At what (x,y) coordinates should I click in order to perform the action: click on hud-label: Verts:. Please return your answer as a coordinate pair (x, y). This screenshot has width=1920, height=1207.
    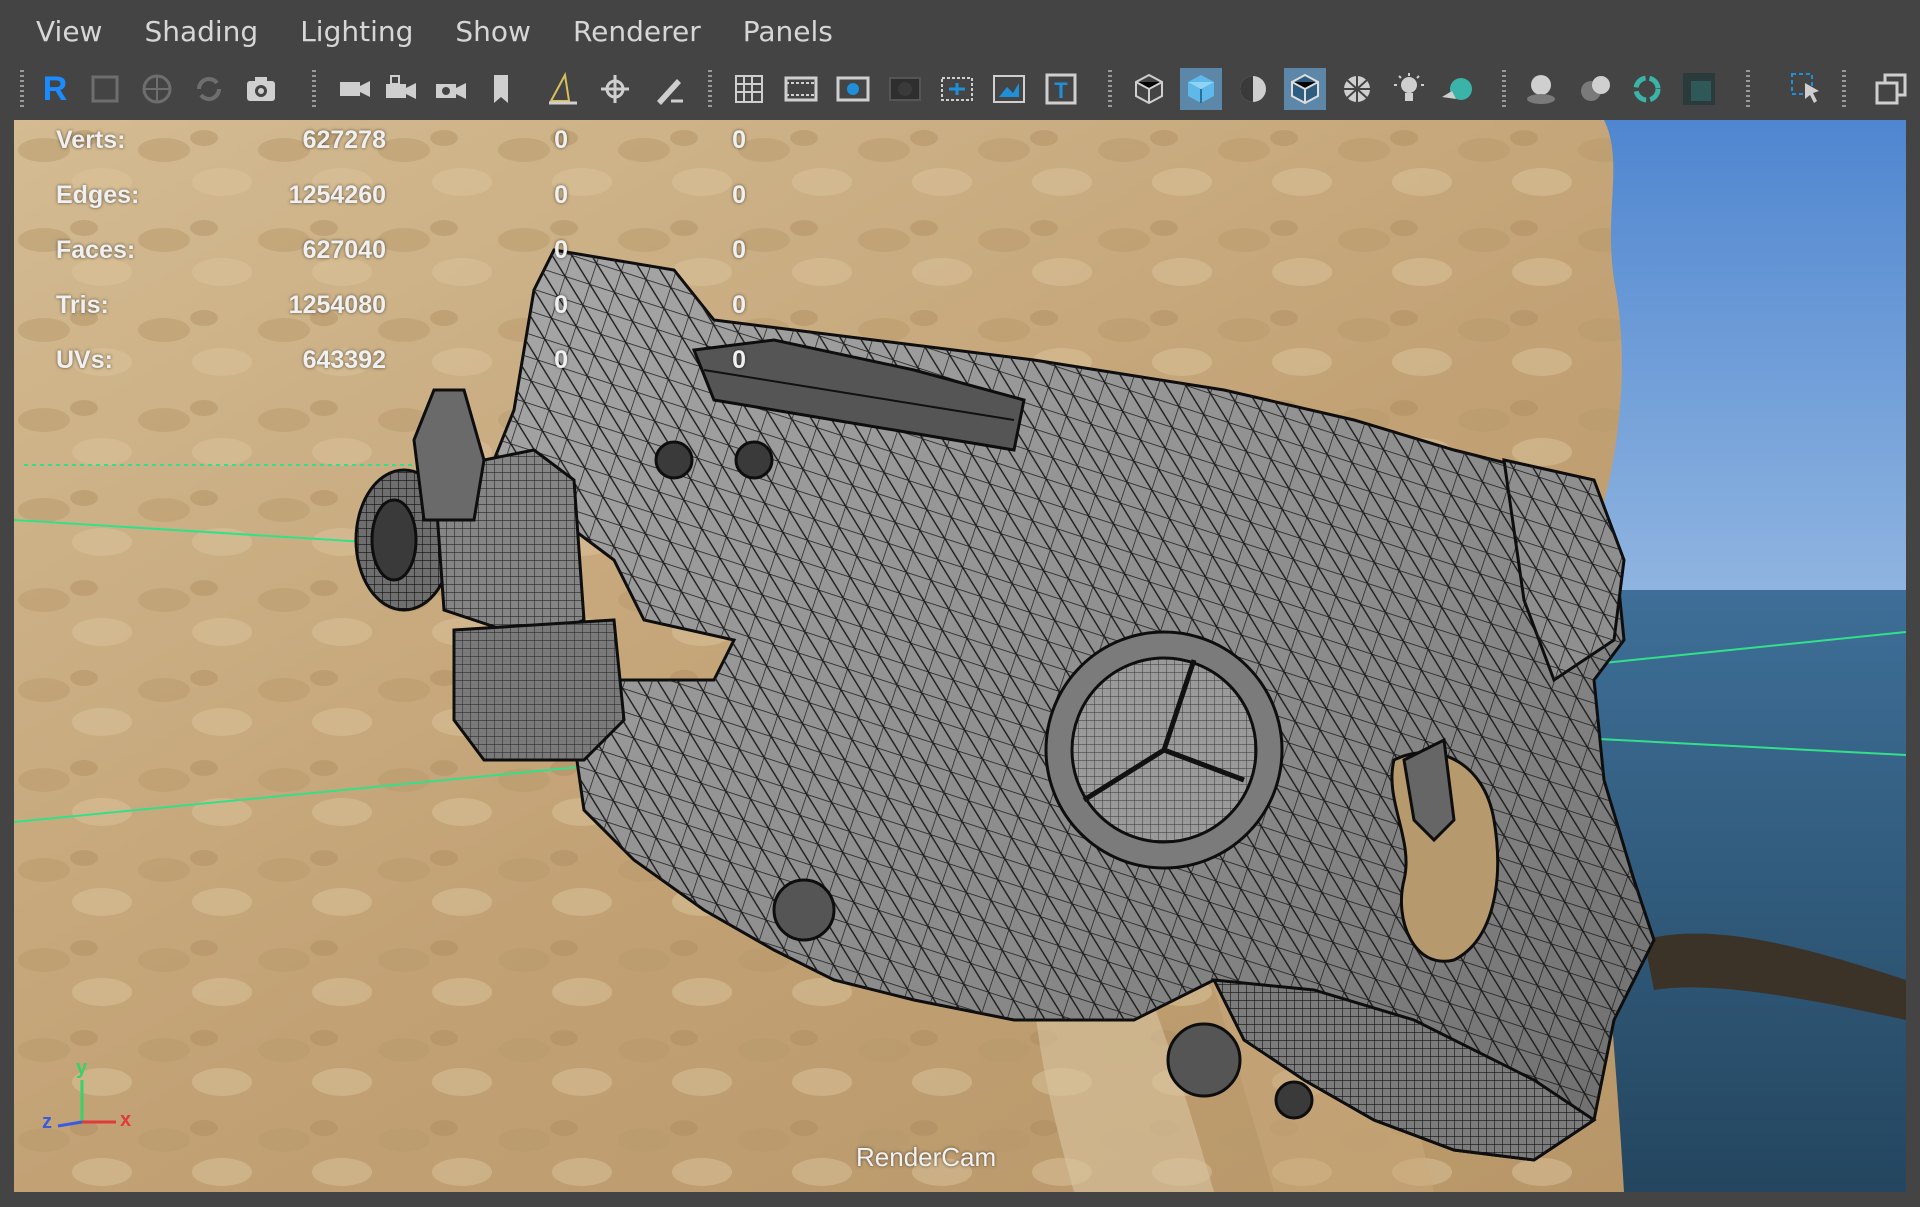
    Looking at the image, I should click on (91, 140).